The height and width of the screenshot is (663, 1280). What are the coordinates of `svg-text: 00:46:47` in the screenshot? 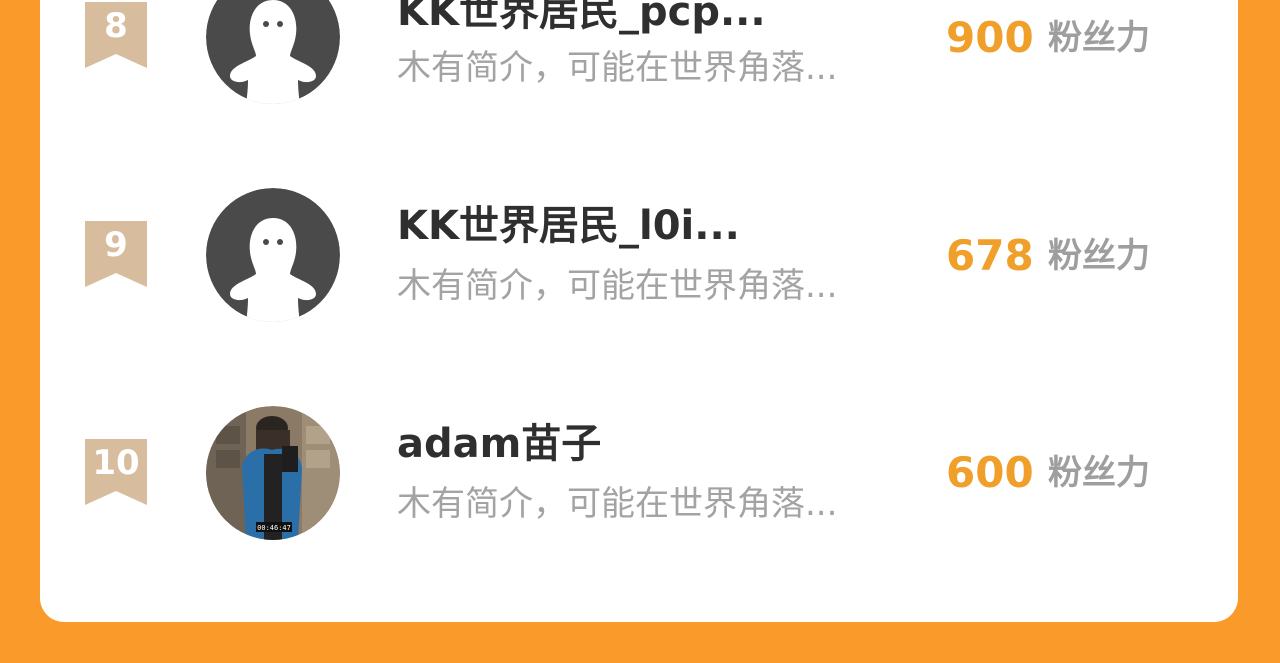 It's located at (274, 528).